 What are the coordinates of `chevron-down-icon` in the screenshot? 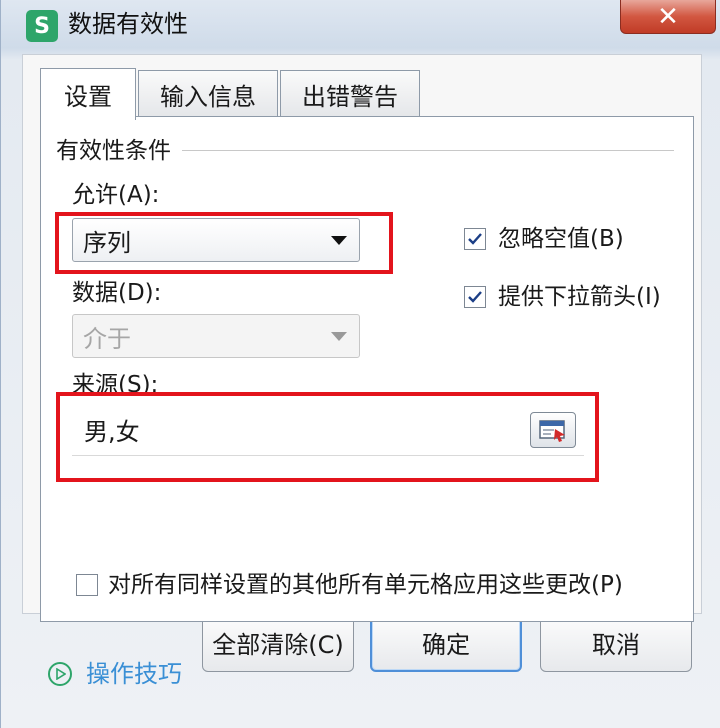 It's located at (339, 336).